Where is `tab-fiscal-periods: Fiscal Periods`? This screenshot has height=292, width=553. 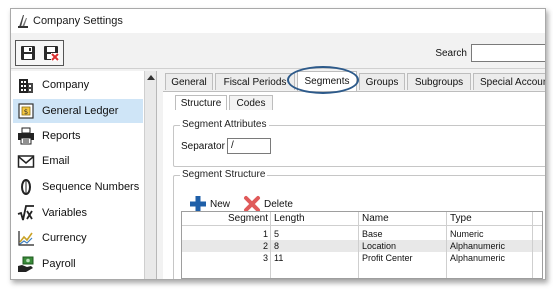 tab-fiscal-periods: Fiscal Periods is located at coordinates (255, 81).